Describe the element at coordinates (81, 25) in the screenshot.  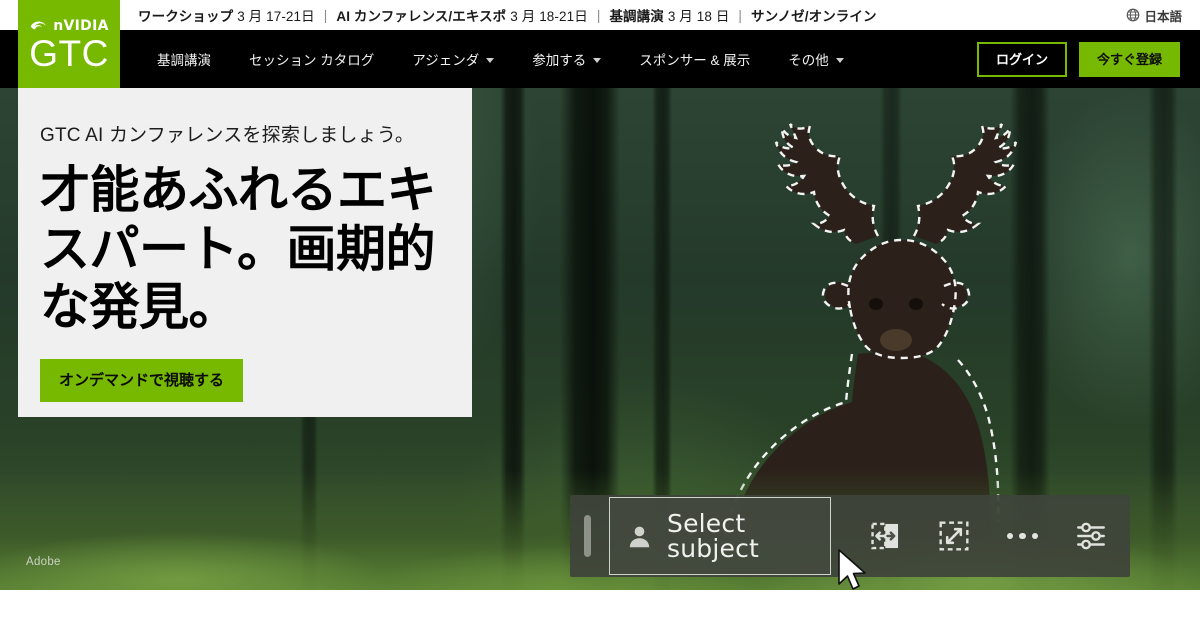
I see `nvidia-brand-text: nVIDIA` at that location.